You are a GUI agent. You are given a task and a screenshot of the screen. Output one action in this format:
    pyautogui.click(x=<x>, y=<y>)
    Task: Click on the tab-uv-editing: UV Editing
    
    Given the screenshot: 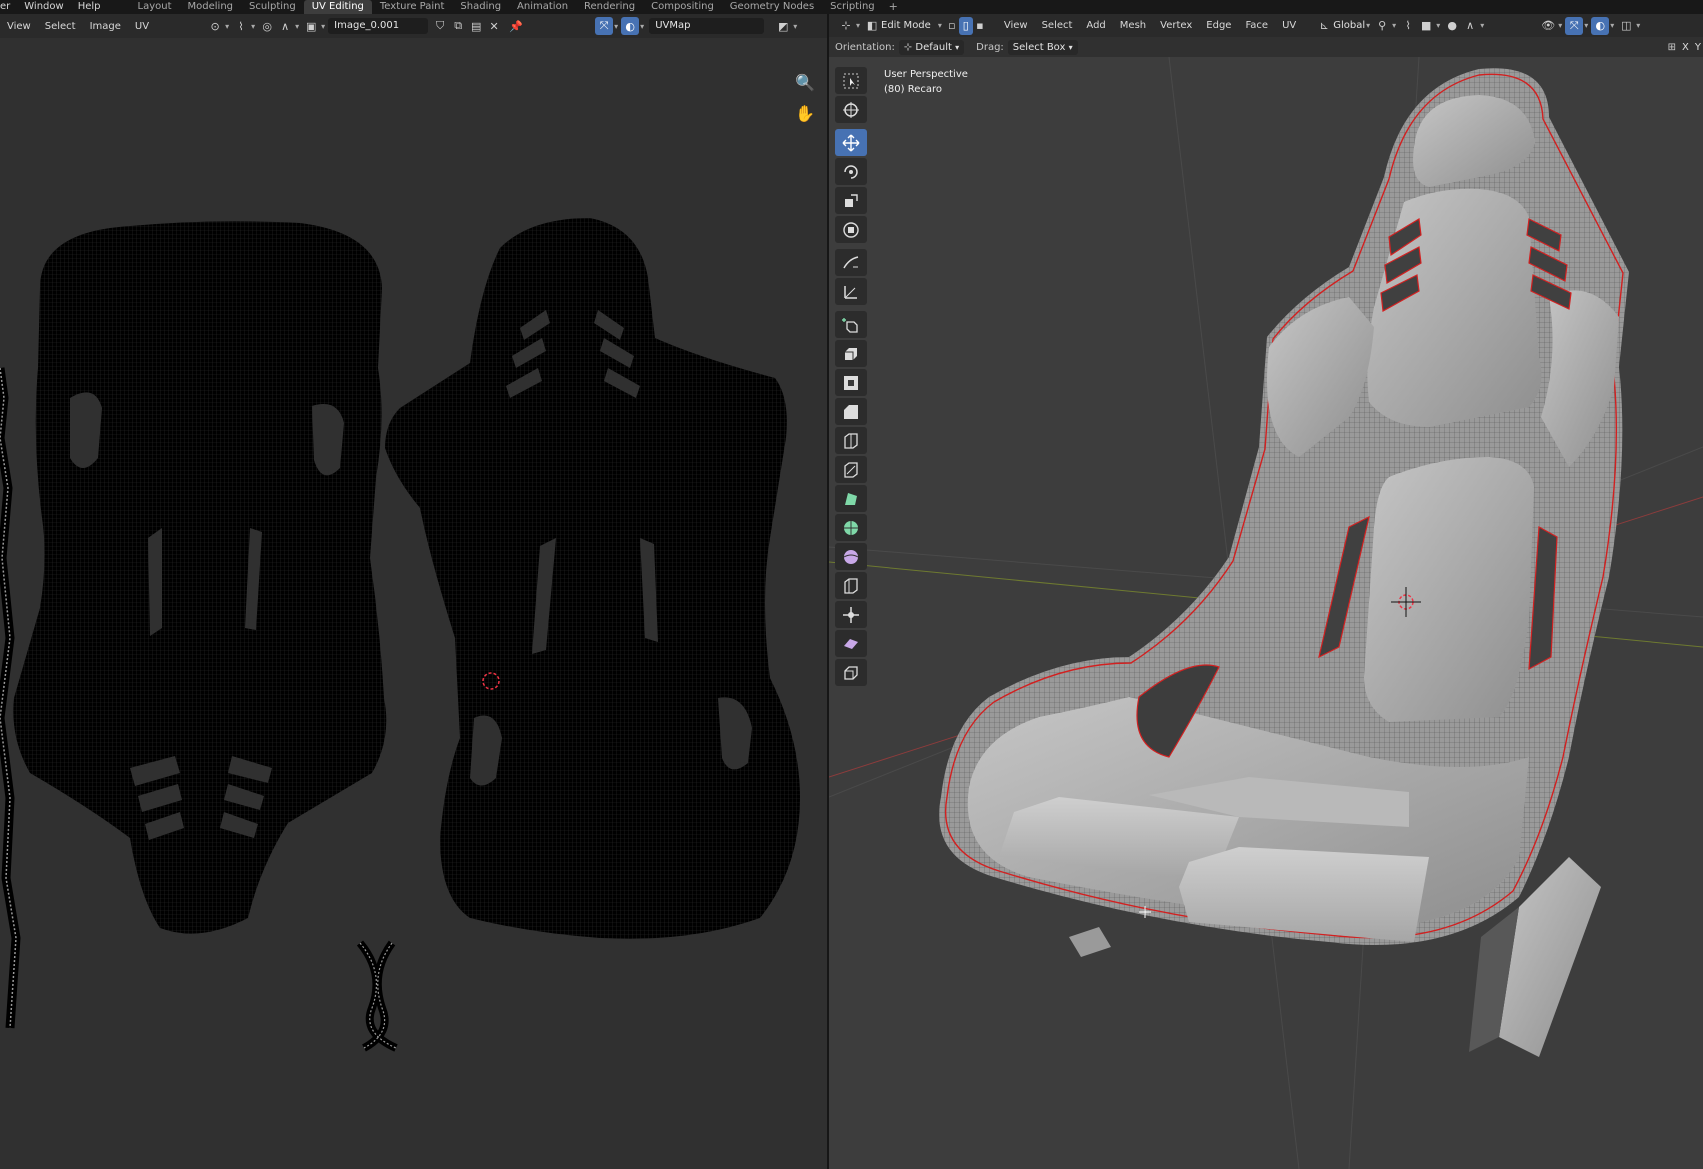 What is the action you would take?
    pyautogui.click(x=337, y=7)
    